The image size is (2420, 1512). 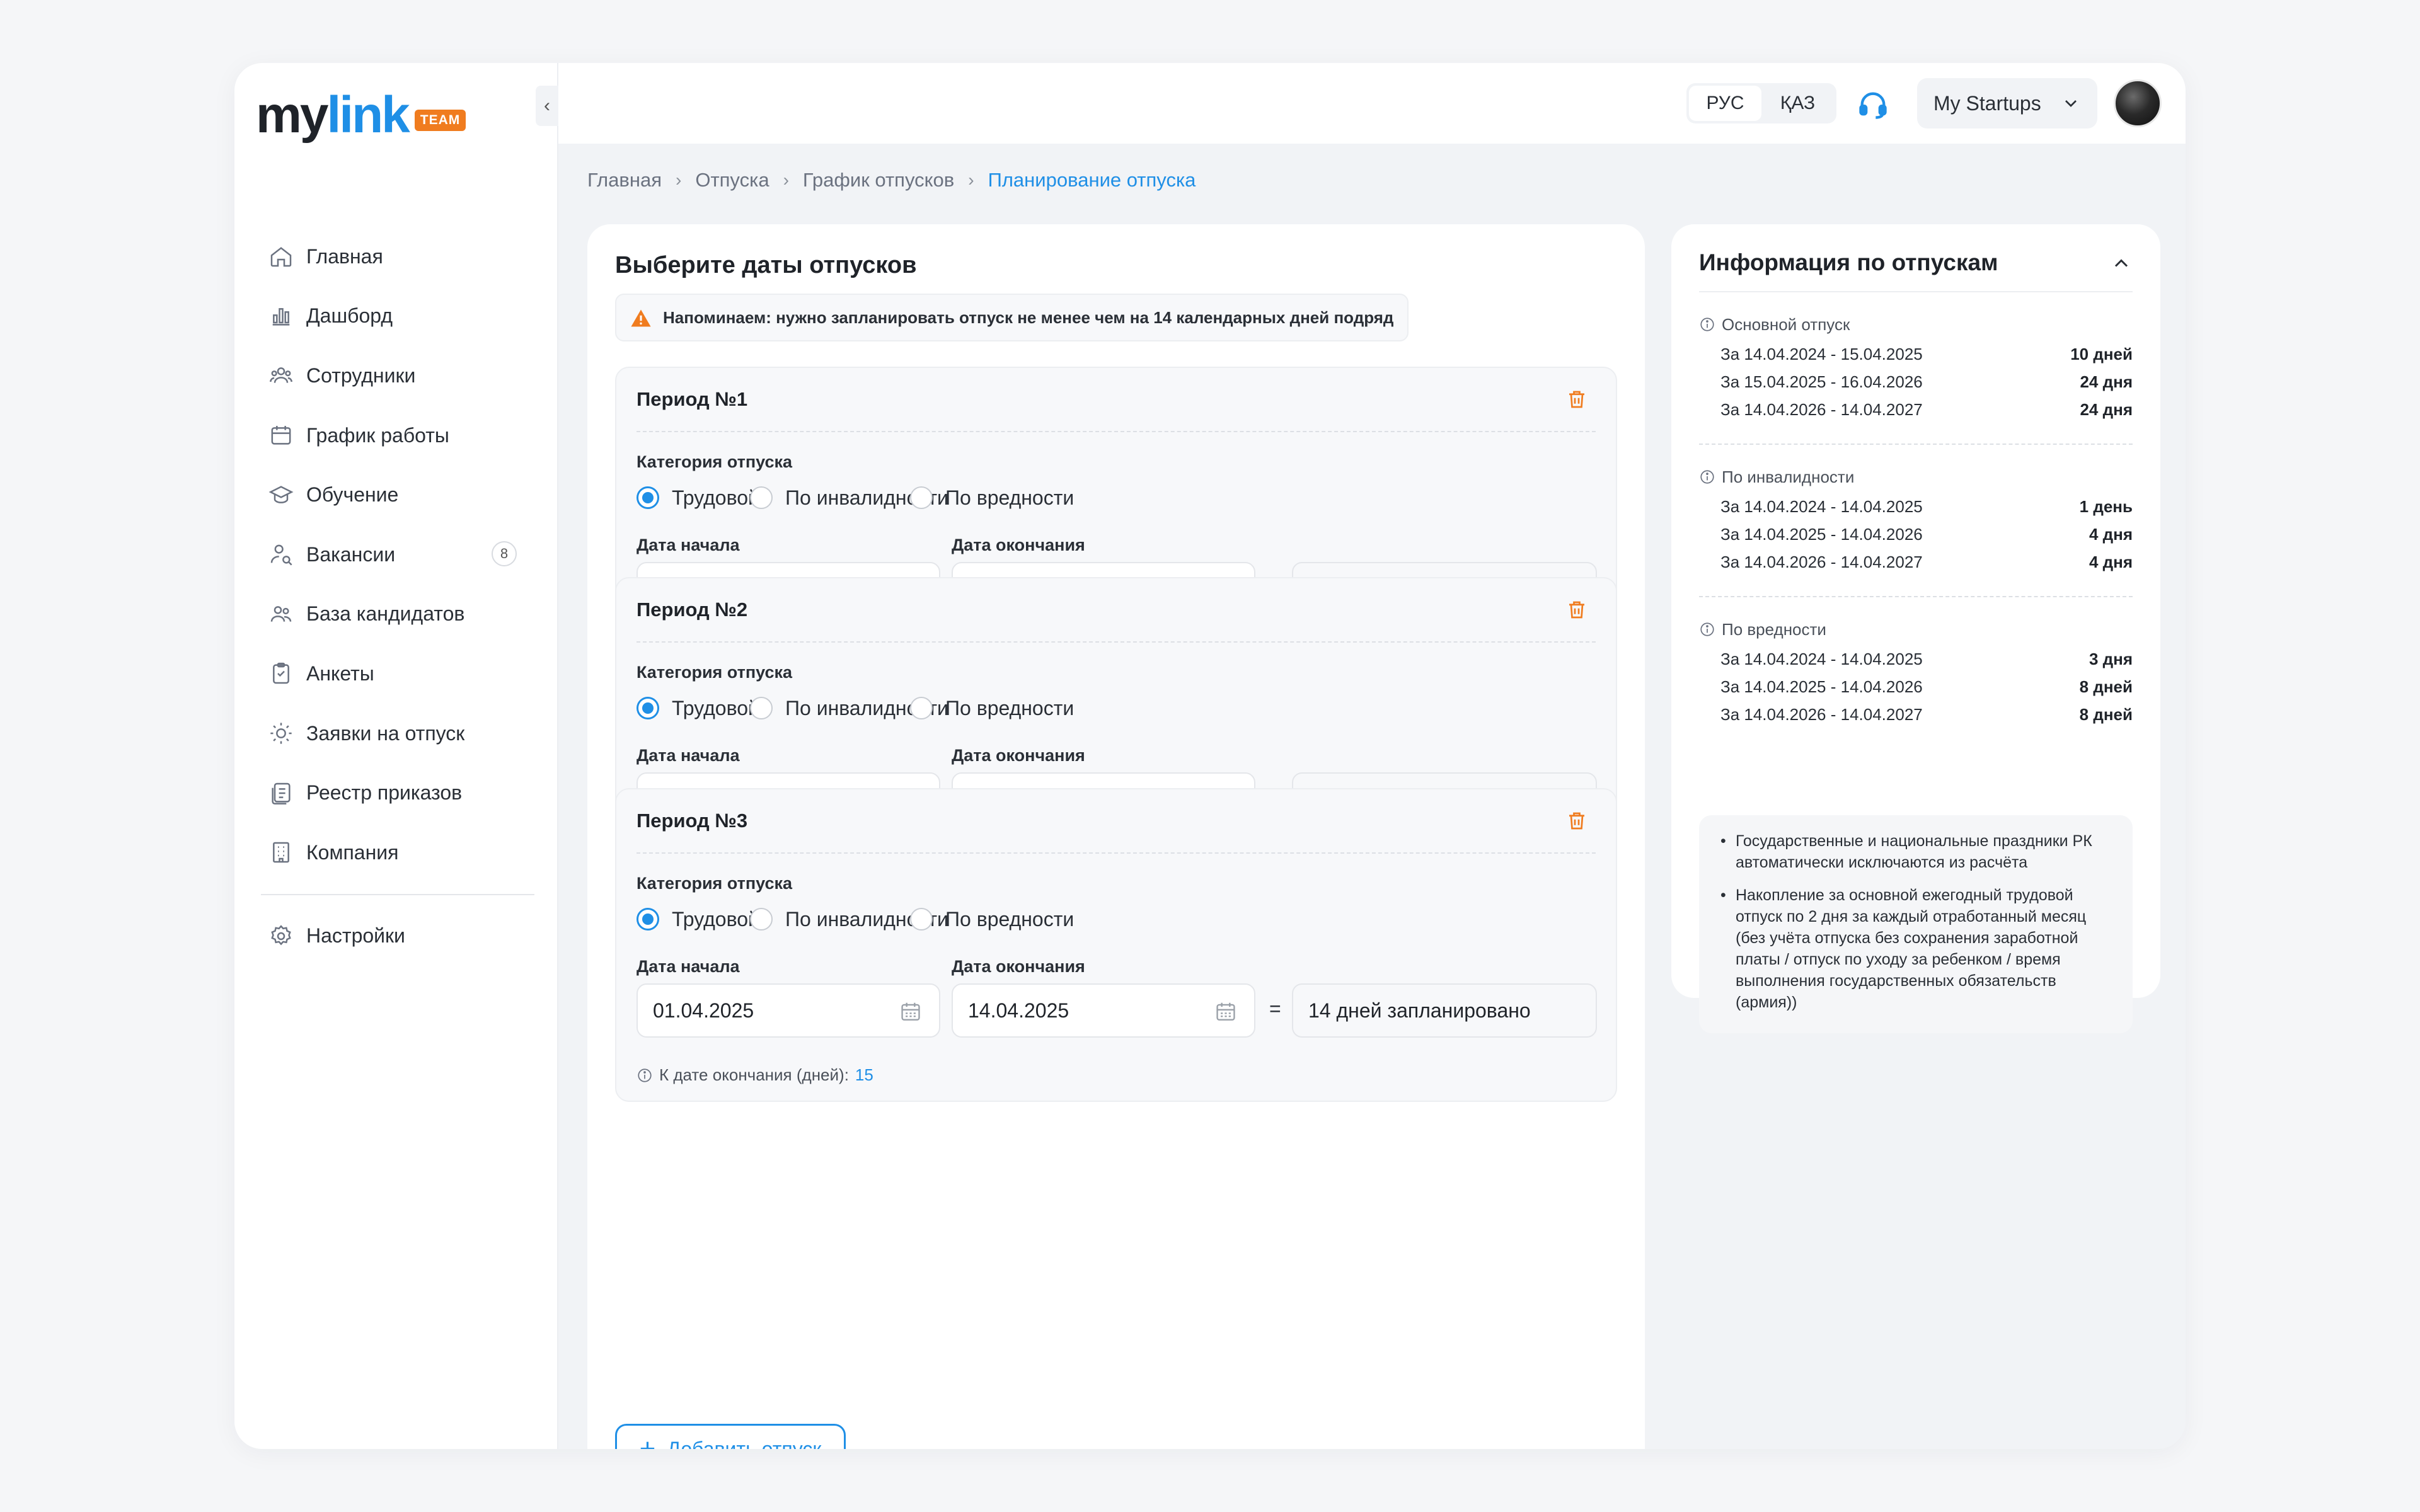 What do you see at coordinates (395, 495) in the screenshot?
I see `sidebar-item-training: Обучение` at bounding box center [395, 495].